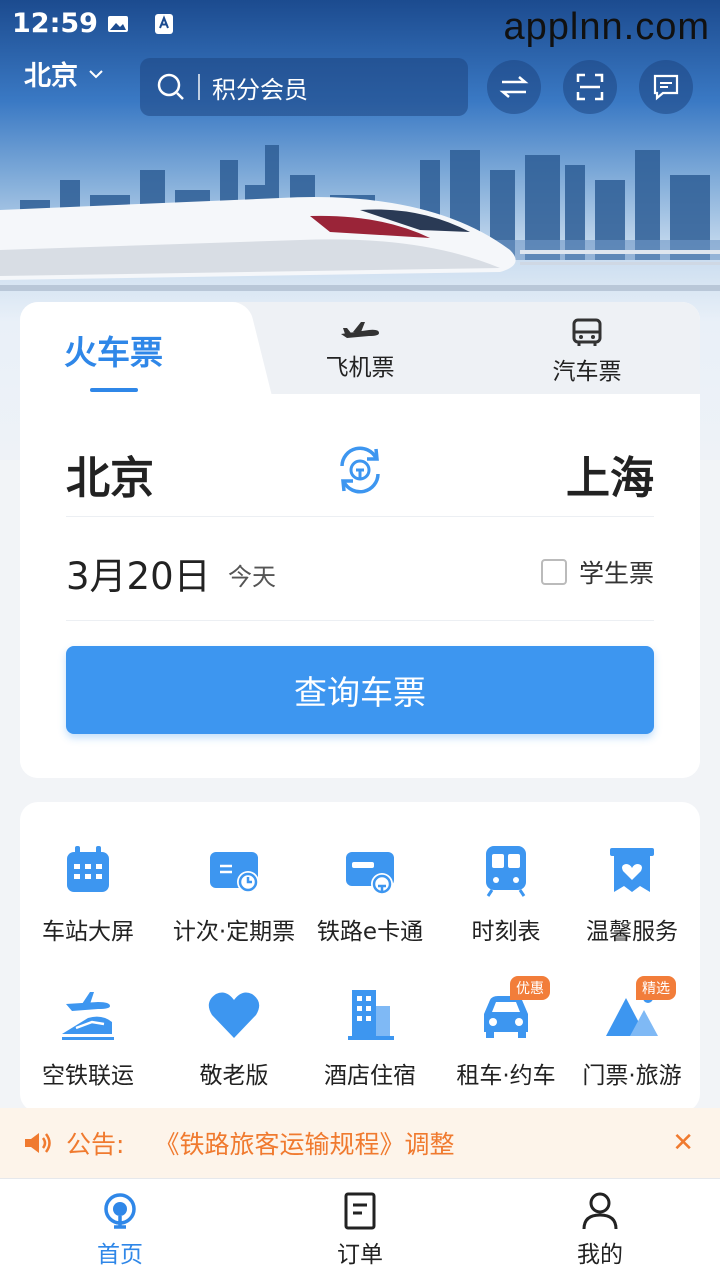 This screenshot has height=1280, width=720. I want to click on student-label: 学生票, so click(616, 573).